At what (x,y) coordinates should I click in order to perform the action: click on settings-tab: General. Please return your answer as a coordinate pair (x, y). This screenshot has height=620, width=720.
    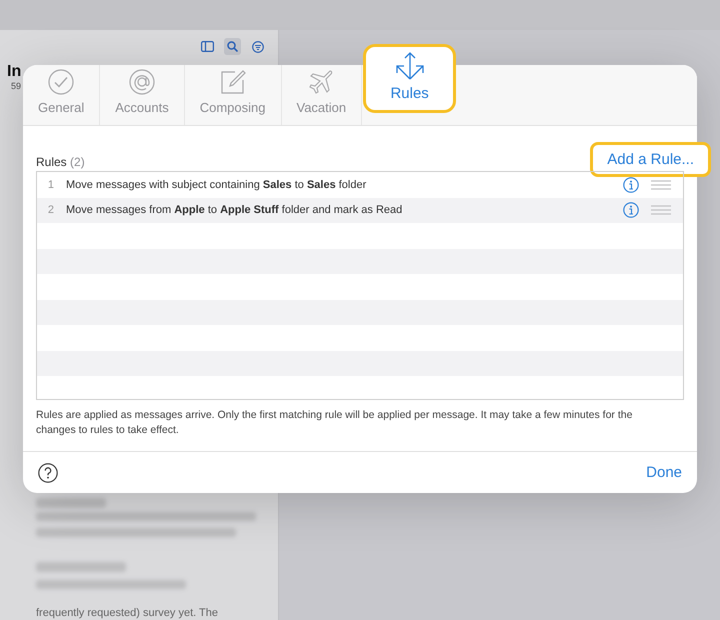
    Looking at the image, I should click on (61, 95).